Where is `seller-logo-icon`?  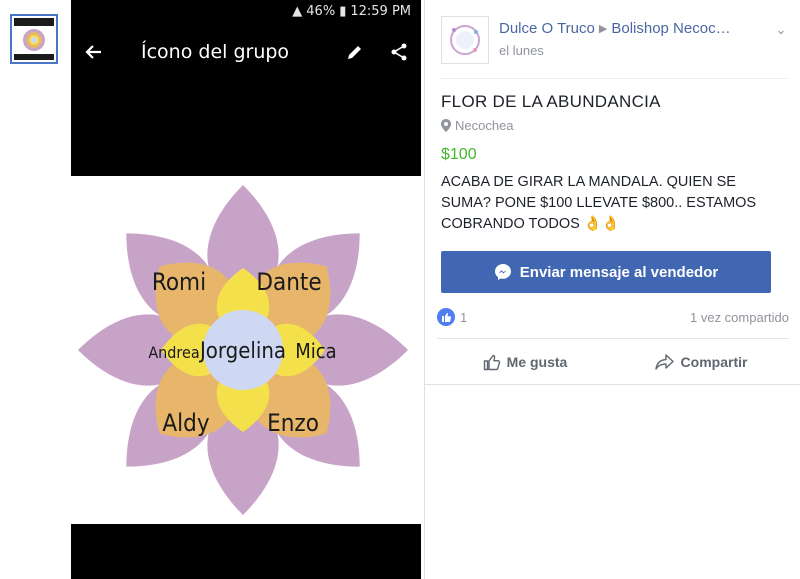
seller-logo-icon is located at coordinates (465, 40).